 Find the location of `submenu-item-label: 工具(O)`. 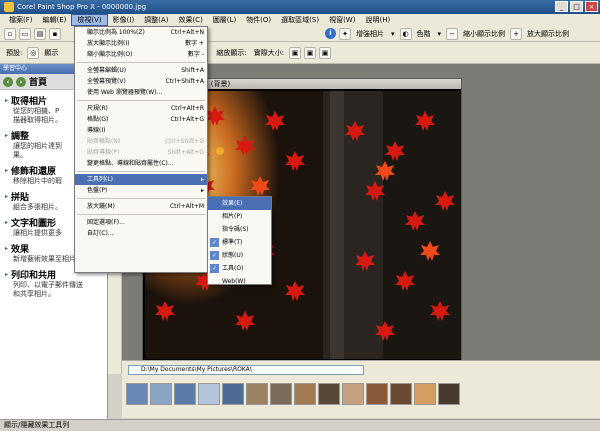

submenu-item-label: 工具(O) is located at coordinates (233, 268).